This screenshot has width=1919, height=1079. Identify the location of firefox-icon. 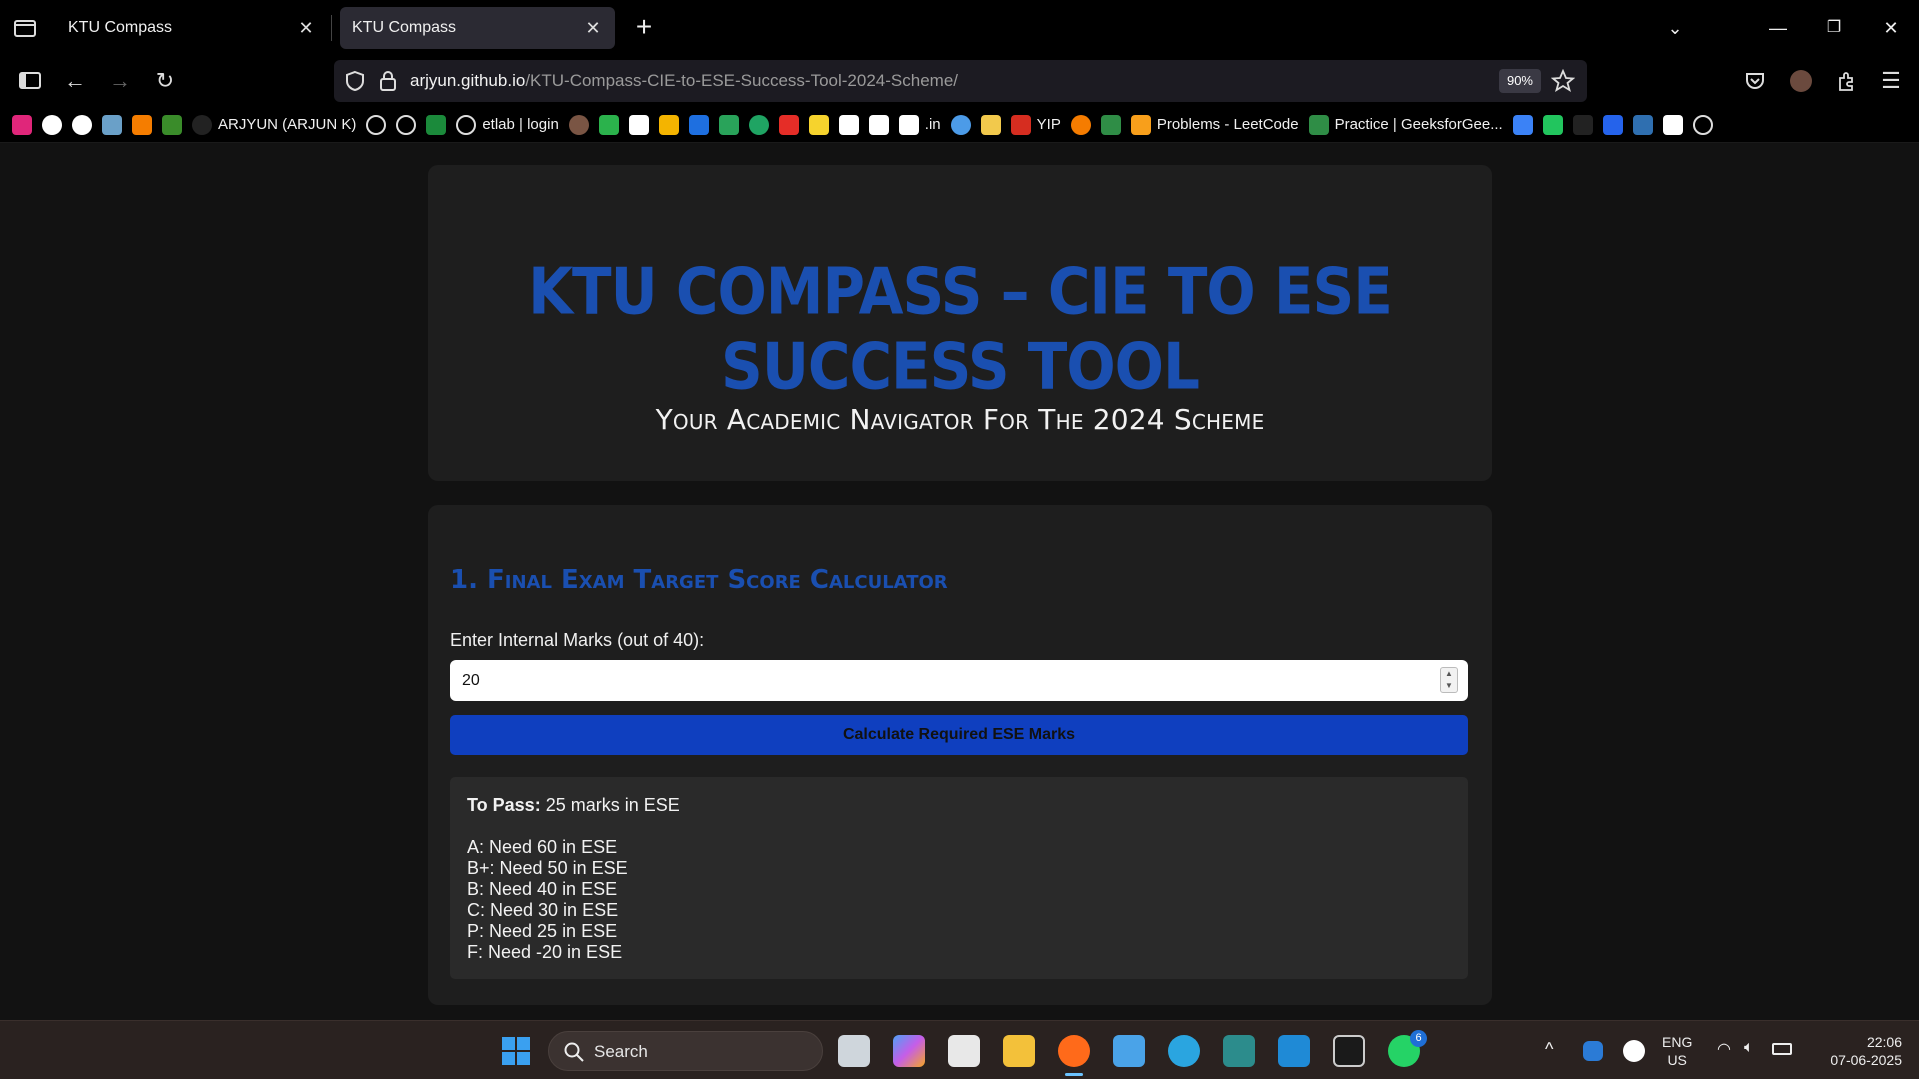
(1074, 1051).